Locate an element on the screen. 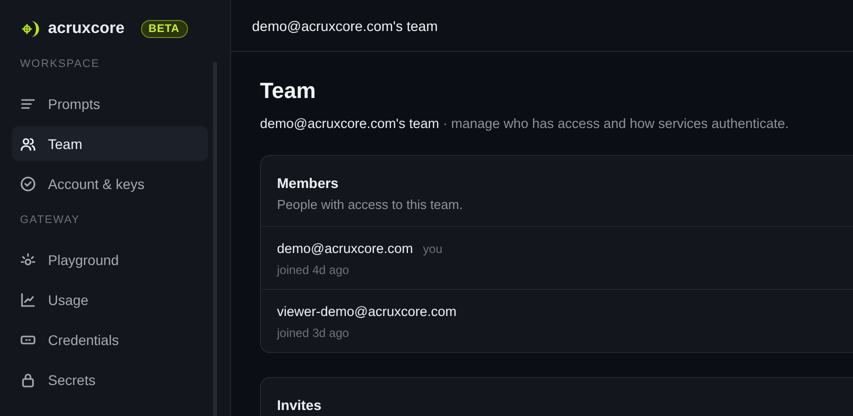 This screenshot has height=416, width=853. sun-icon is located at coordinates (28, 260).